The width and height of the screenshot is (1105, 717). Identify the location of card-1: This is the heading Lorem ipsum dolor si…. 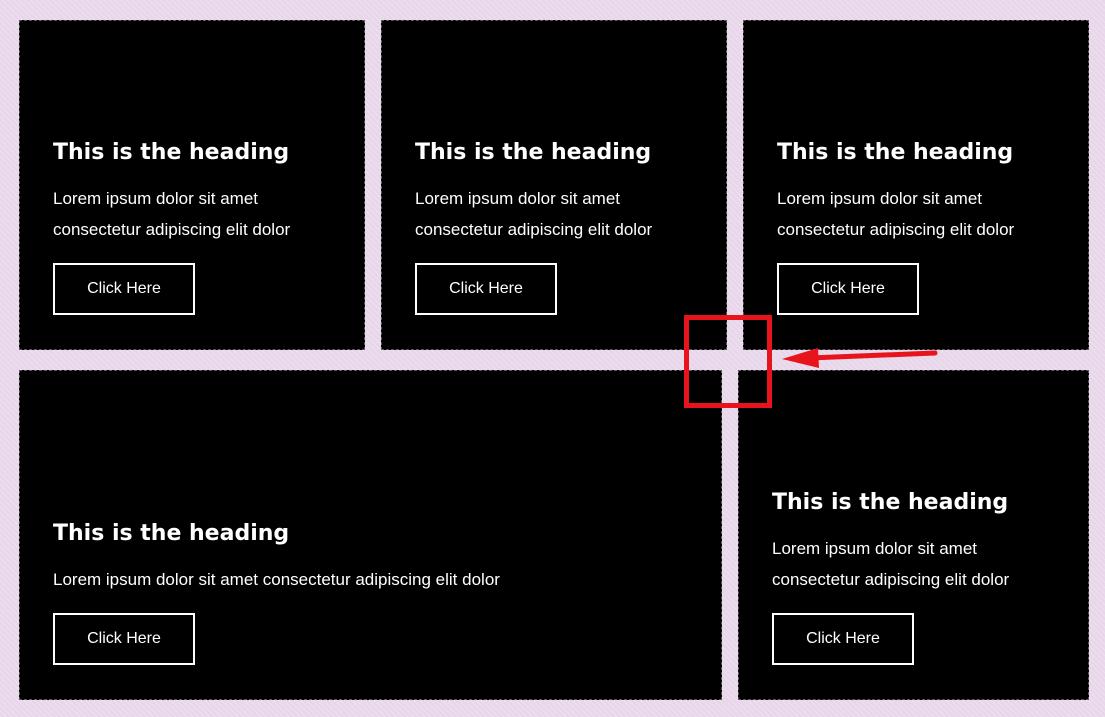
(192, 185).